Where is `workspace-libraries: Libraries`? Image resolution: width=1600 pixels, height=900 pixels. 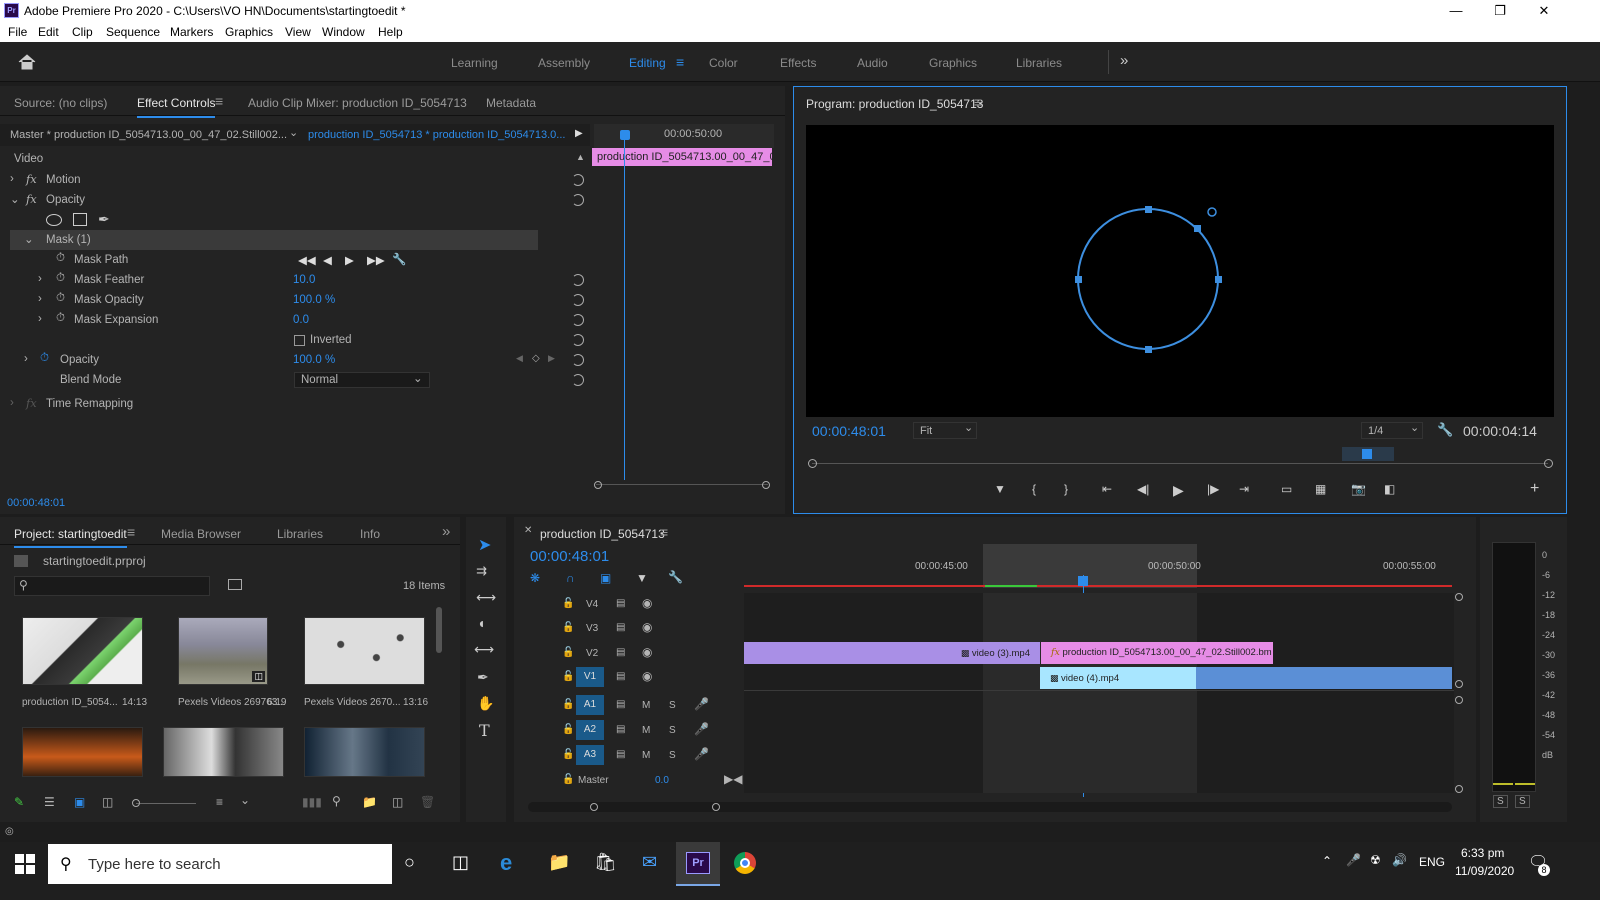
workspace-libraries: Libraries is located at coordinates (1039, 63).